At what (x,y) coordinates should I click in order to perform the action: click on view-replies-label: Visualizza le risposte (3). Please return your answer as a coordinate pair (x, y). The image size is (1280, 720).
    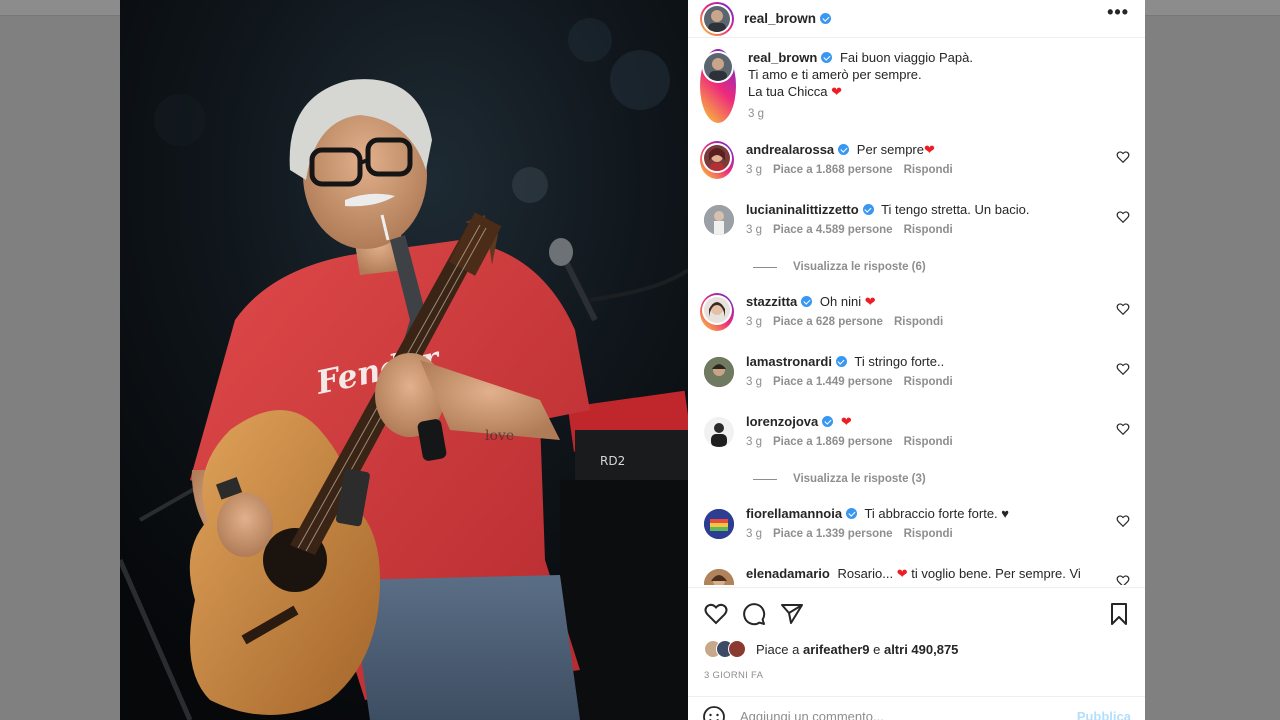
    Looking at the image, I should click on (859, 479).